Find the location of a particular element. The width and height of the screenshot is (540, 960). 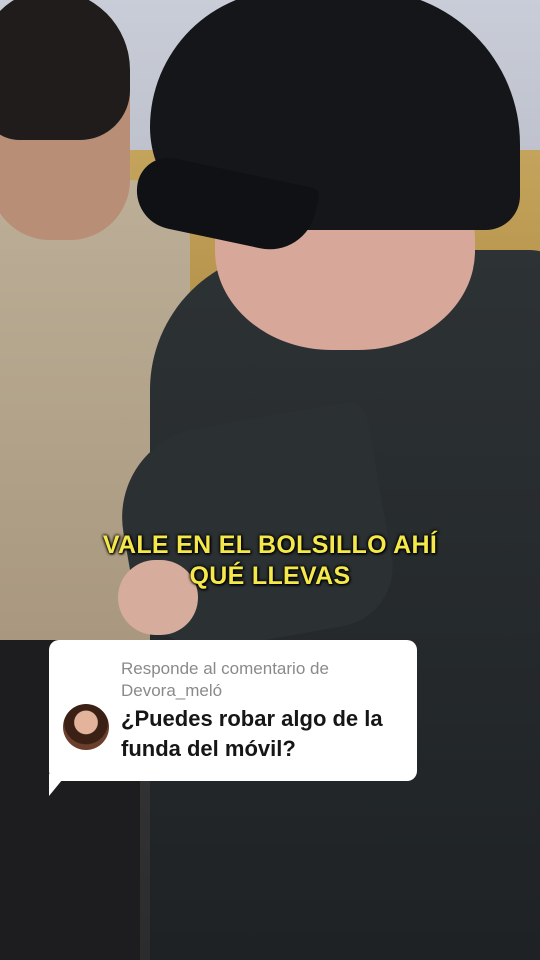

video-caption: VALE EN EL BOLSILLO AHÍ QUÉ LLEVAS is located at coordinates (270, 561).